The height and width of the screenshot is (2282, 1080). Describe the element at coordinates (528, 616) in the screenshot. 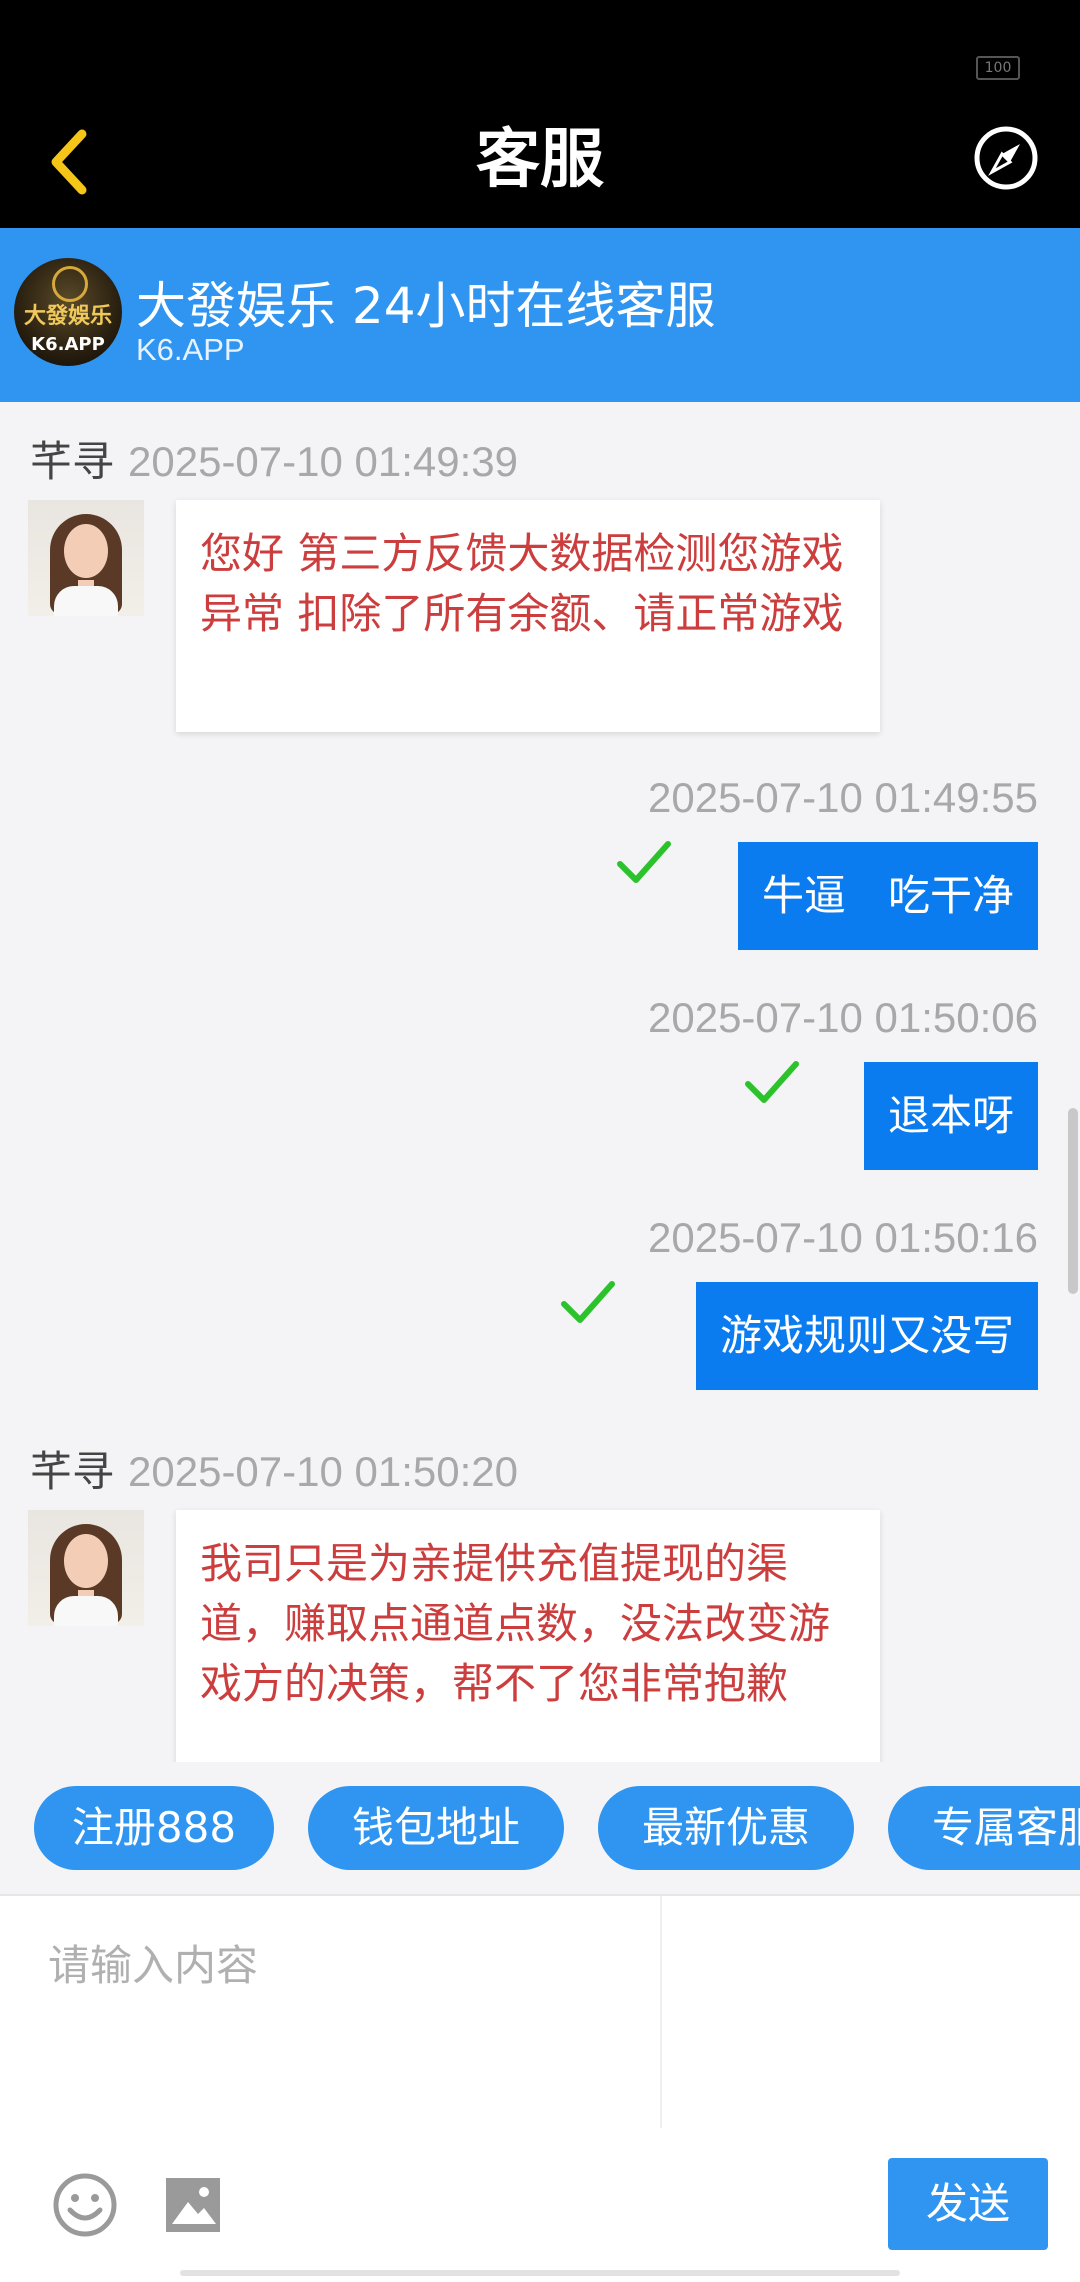

I see `agent-message-bubble: 您好 第三方反馈大数据检测您游戏异常 扣除了所有余额、请正常游戏` at that location.